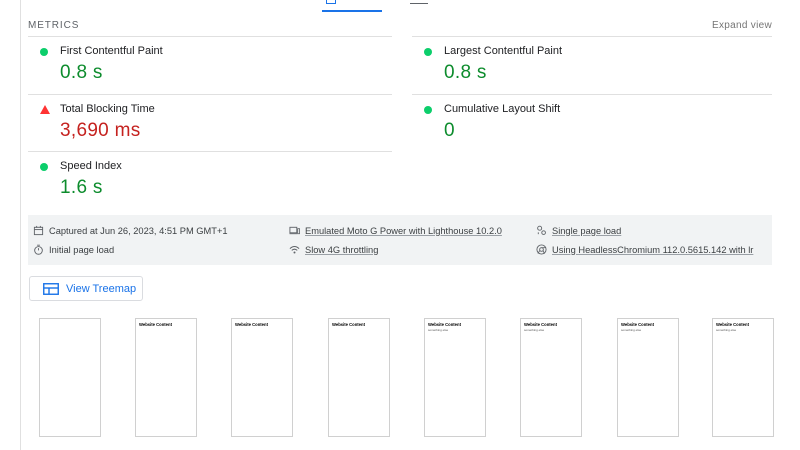 The width and height of the screenshot is (800, 450). What do you see at coordinates (38, 249) in the screenshot?
I see `stopwatch-icon` at bounding box center [38, 249].